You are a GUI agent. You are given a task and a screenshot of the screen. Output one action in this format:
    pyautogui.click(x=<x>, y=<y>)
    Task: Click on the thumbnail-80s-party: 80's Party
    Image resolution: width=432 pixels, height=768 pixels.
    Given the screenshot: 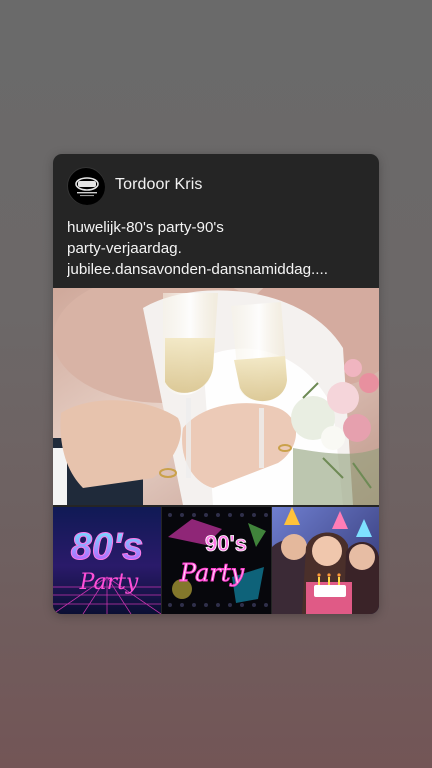 What is the action you would take?
    pyautogui.click(x=107, y=560)
    